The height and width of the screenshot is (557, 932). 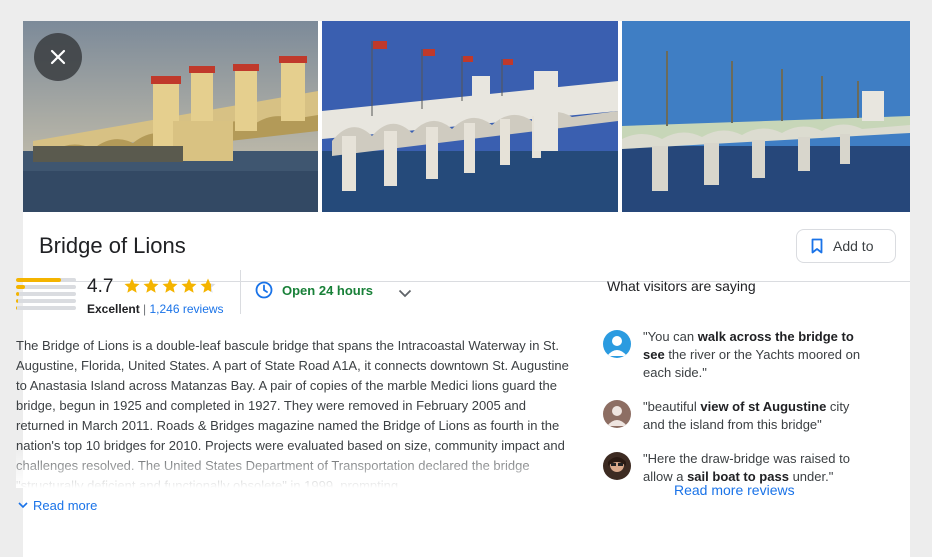 What do you see at coordinates (817, 246) in the screenshot?
I see `bookmark-icon` at bounding box center [817, 246].